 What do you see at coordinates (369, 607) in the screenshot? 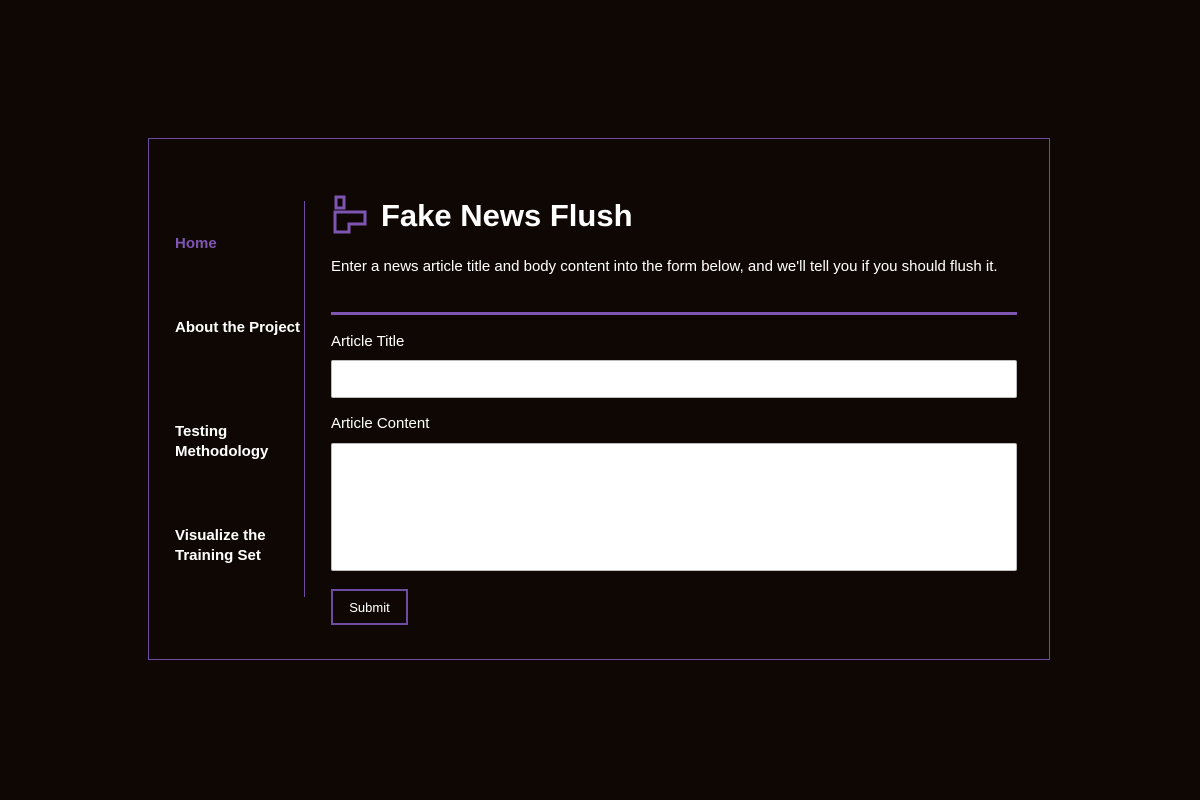
I see `submit-button: Submit` at bounding box center [369, 607].